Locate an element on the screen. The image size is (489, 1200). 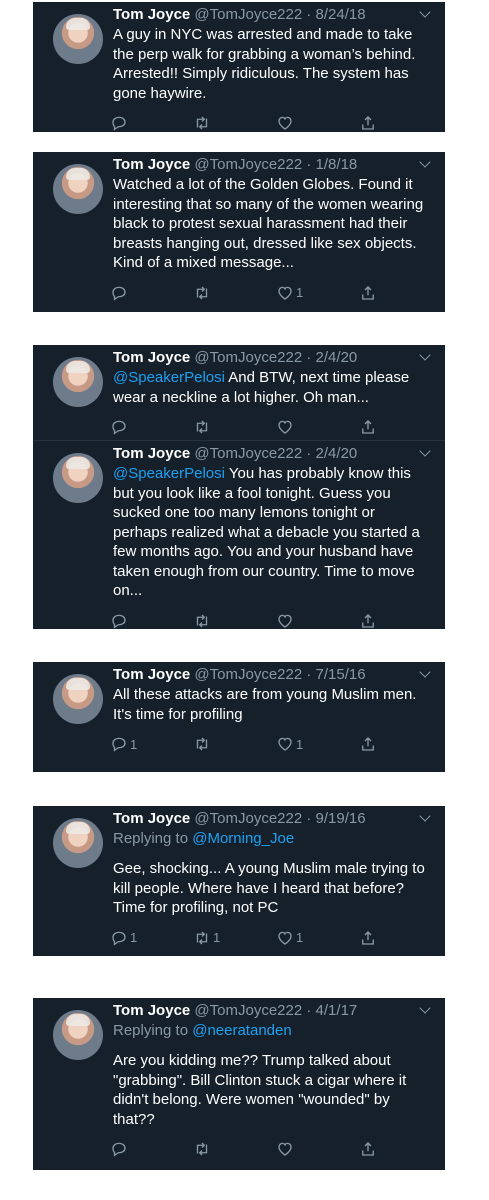
tweet-date: 8/24/18 is located at coordinates (341, 14).